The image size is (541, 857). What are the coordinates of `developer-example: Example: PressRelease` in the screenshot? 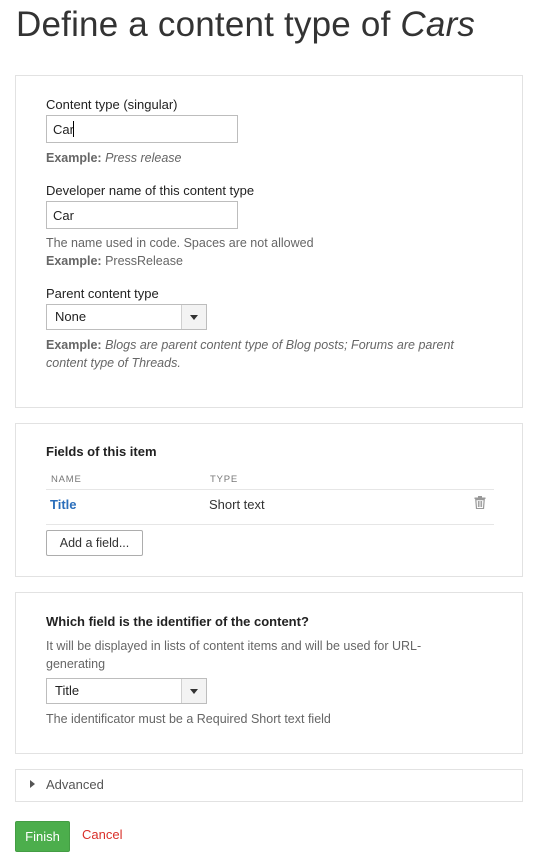 It's located at (114, 261).